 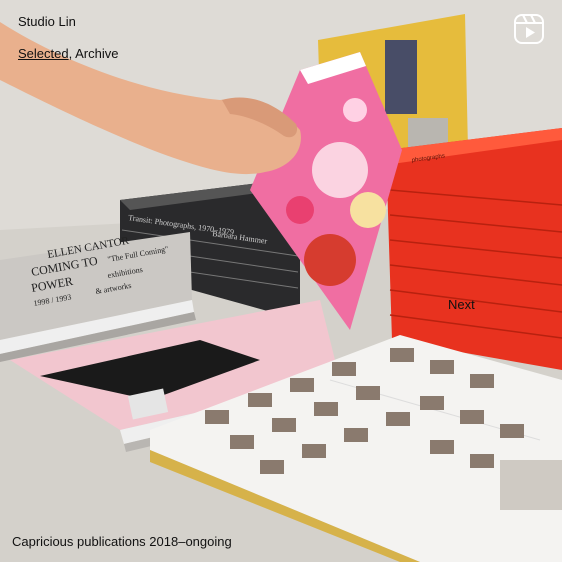 I want to click on main-nav: Selected, Archive, so click(x=68, y=54).